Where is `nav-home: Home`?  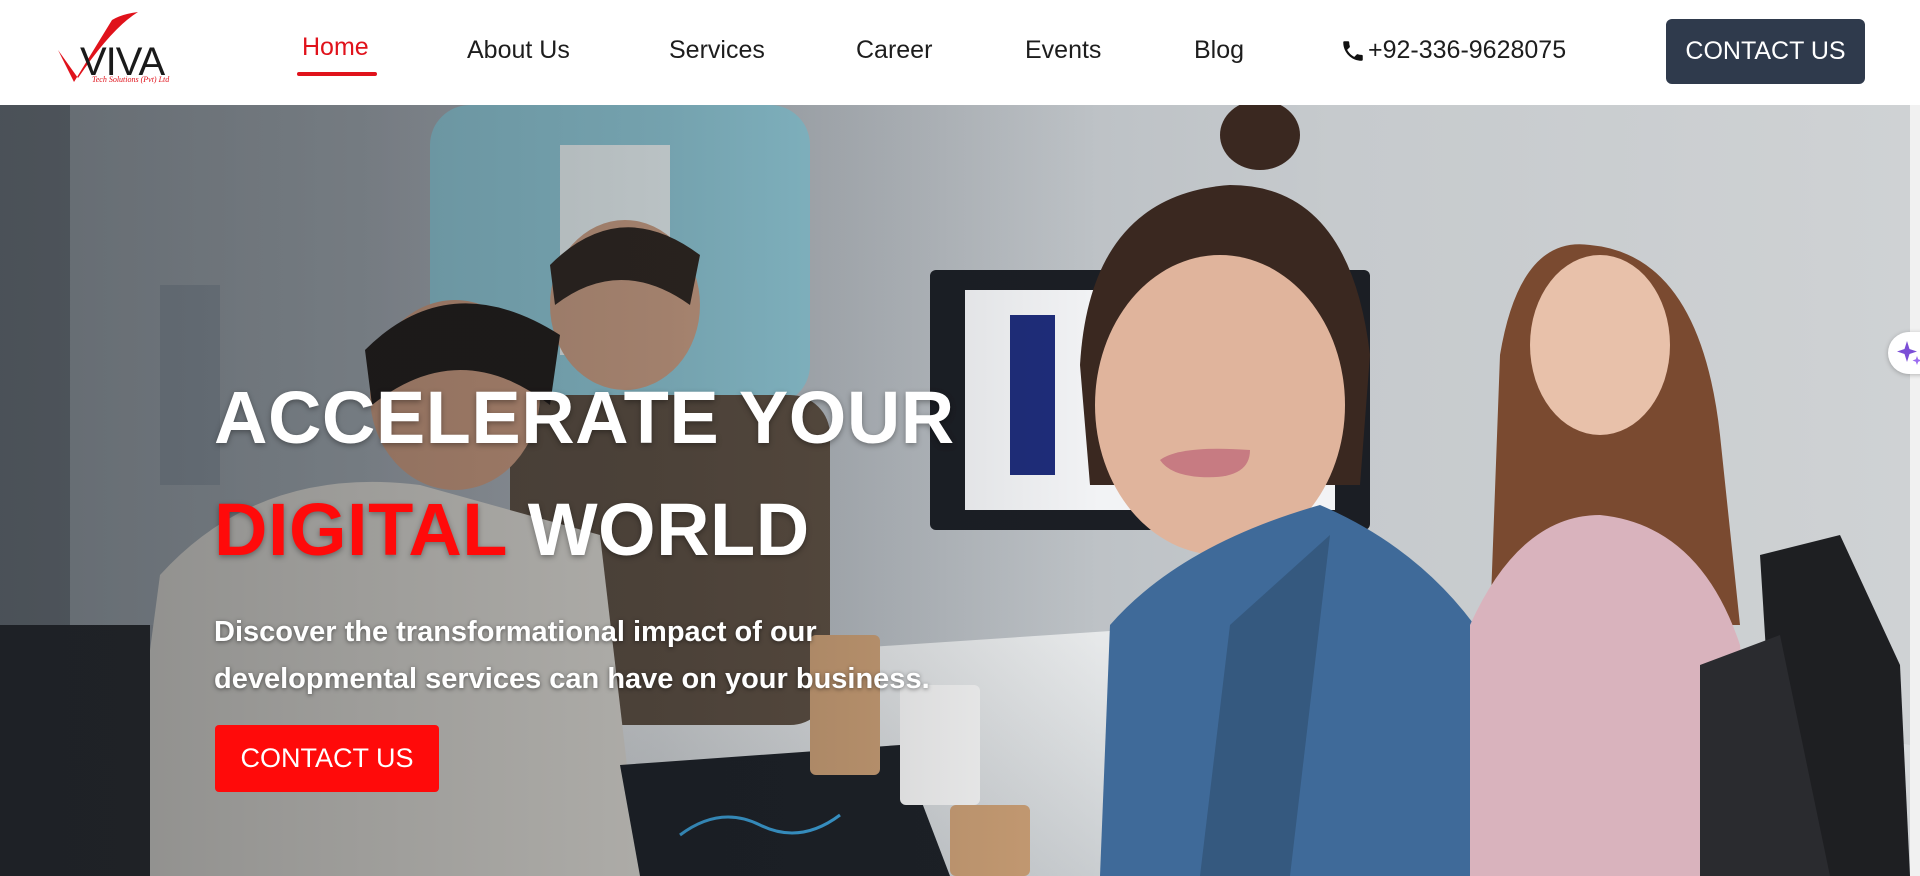
nav-home: Home is located at coordinates (335, 47).